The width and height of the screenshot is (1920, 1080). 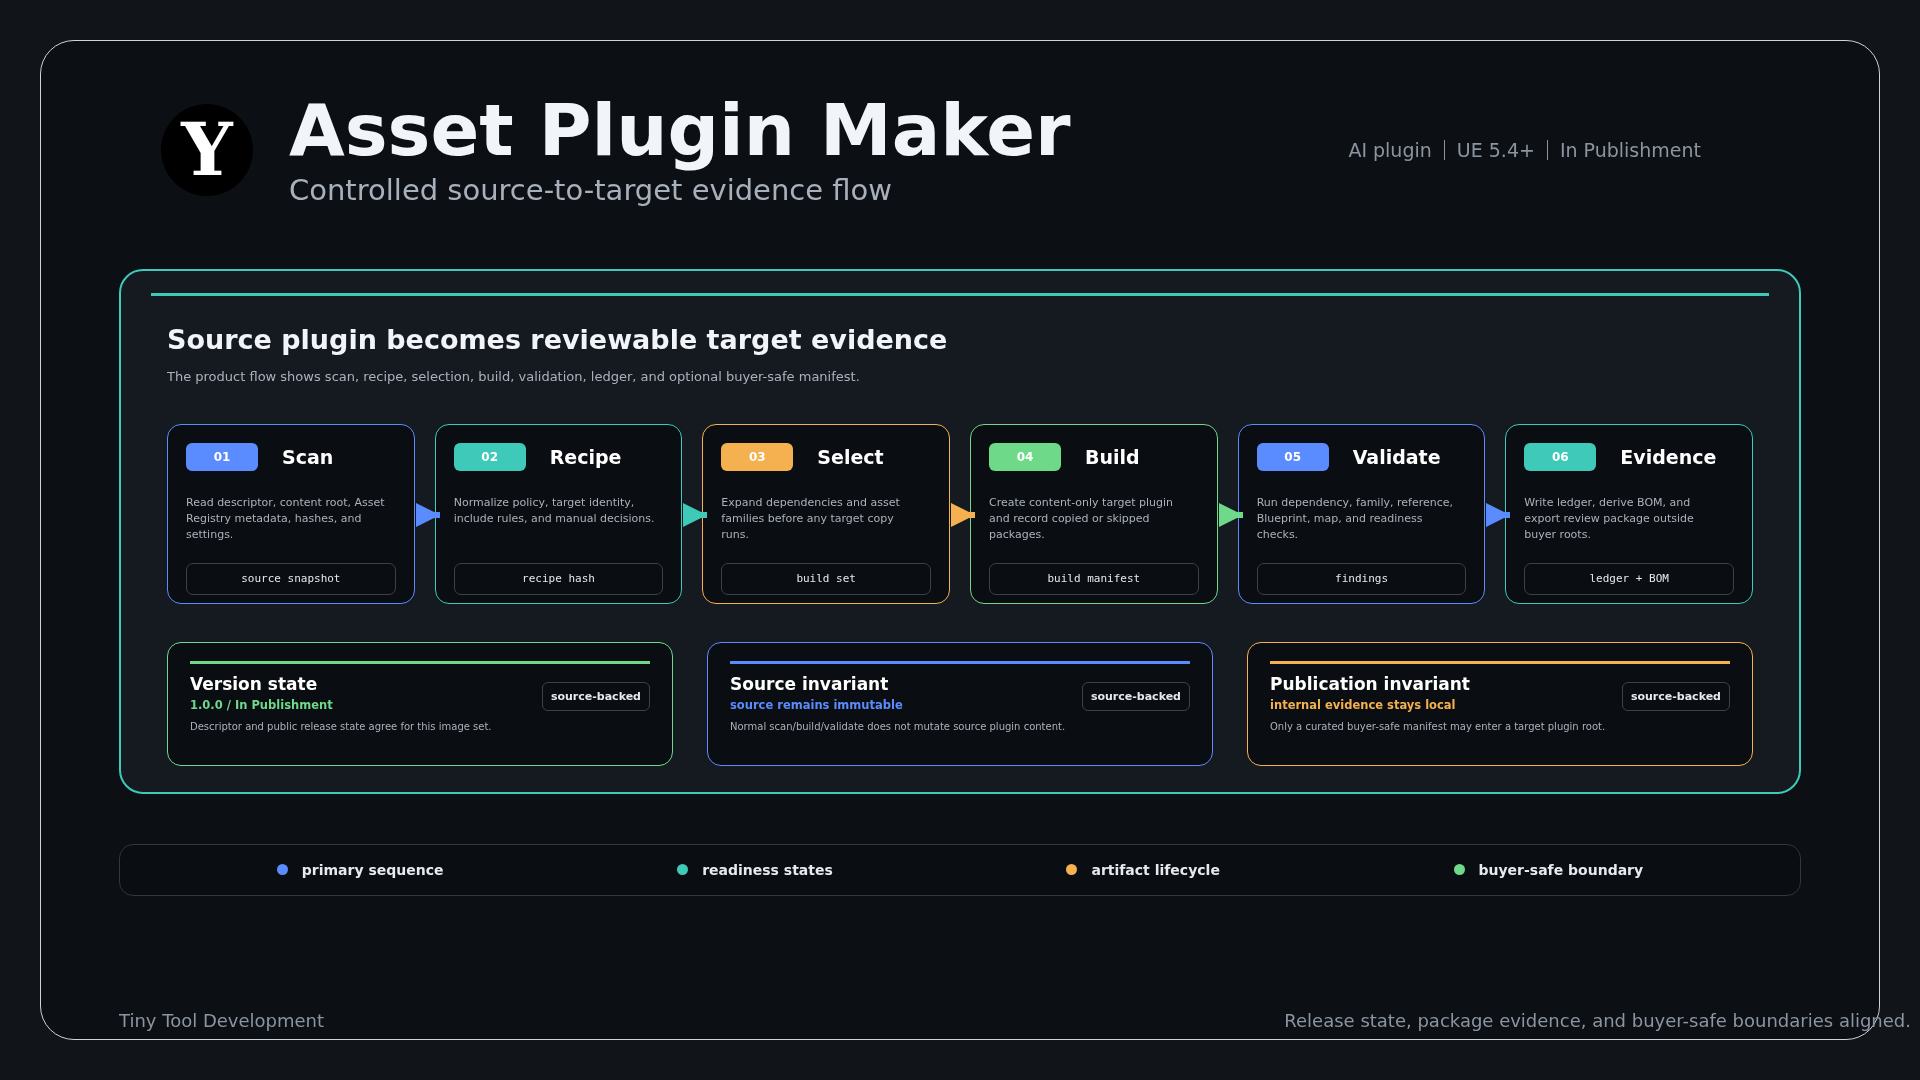 What do you see at coordinates (1094, 578) in the screenshot?
I see `step-output: build manifest` at bounding box center [1094, 578].